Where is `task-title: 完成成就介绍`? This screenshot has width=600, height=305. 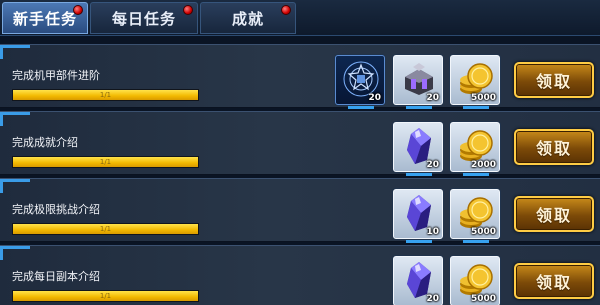
task-title: 完成成就介绍 is located at coordinates (45, 142).